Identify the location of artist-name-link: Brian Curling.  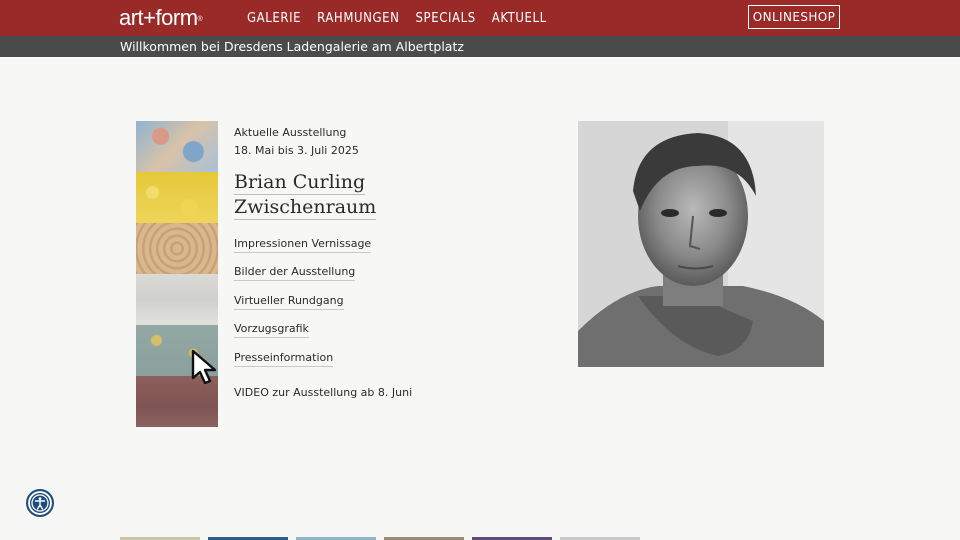
(300, 182).